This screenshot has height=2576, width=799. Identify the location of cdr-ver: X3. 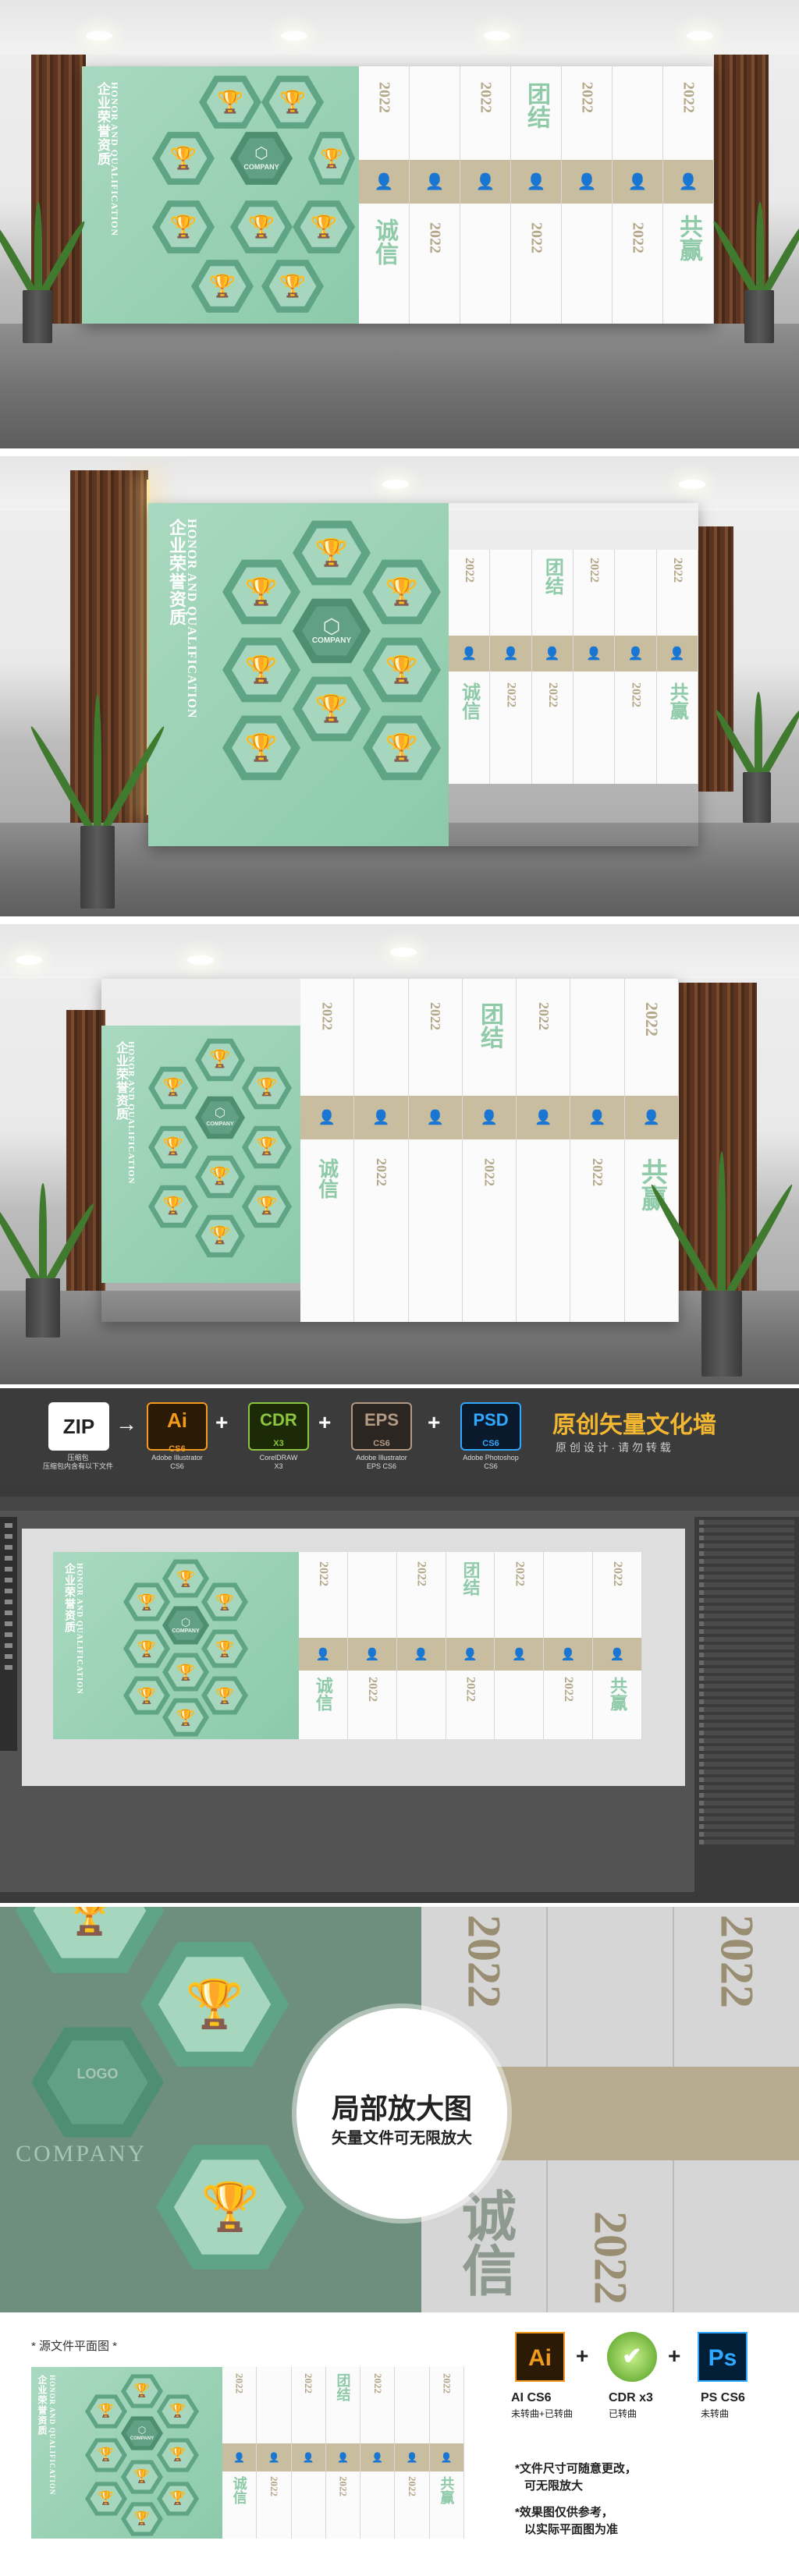
(278, 1466).